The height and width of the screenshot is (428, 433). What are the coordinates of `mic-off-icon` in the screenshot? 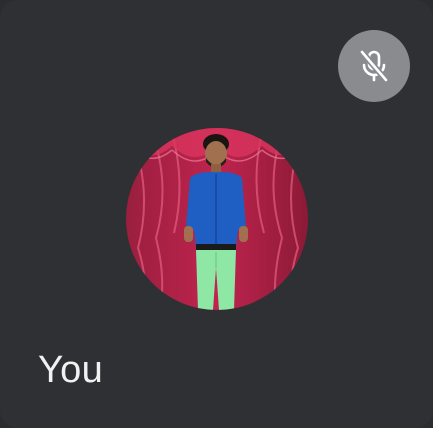 It's located at (374, 66).